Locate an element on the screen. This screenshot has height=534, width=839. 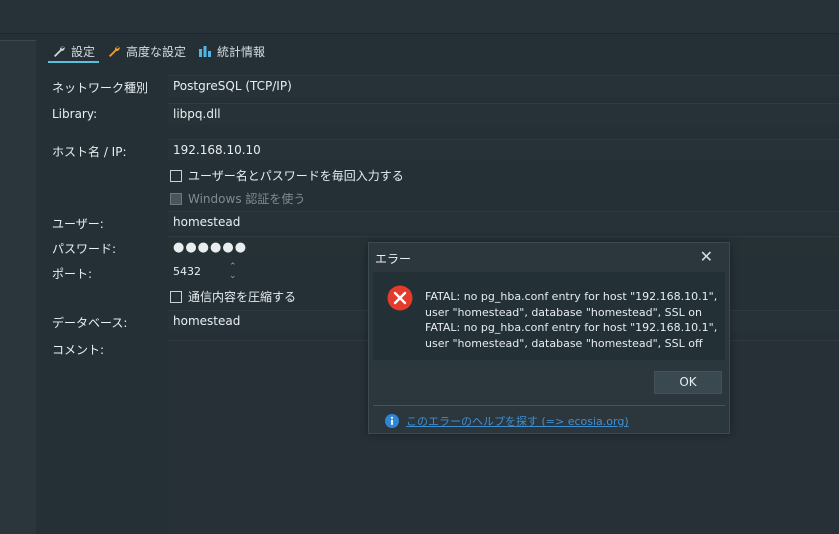
prompt-credentials-label: ユーザー名とパスワードを毎回入力する is located at coordinates (296, 176).